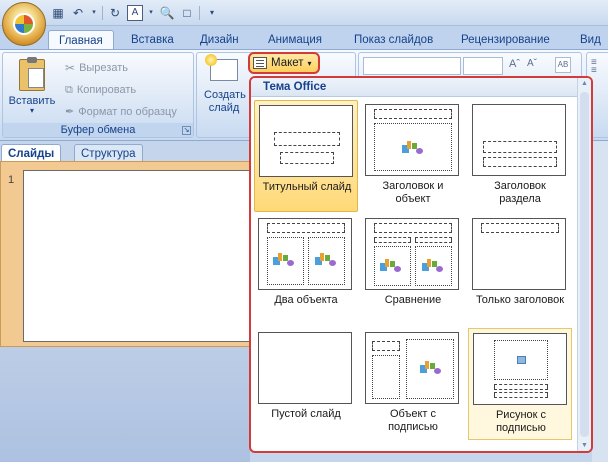  I want to click on brush-icon: ✒, so click(70, 112).